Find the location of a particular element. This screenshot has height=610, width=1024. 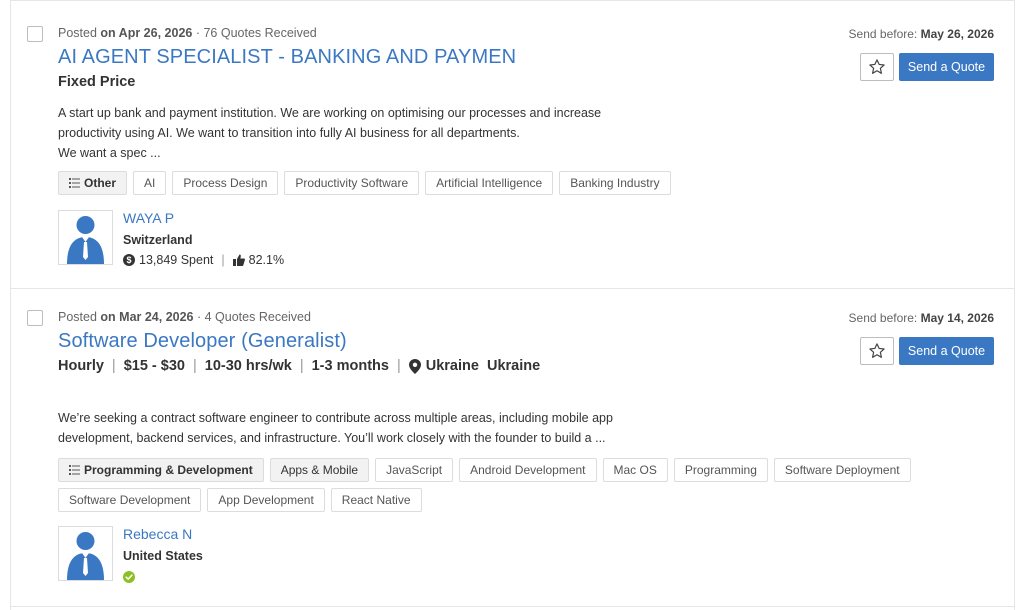

subcategory-tag: Apps & Mobile is located at coordinates (319, 470).